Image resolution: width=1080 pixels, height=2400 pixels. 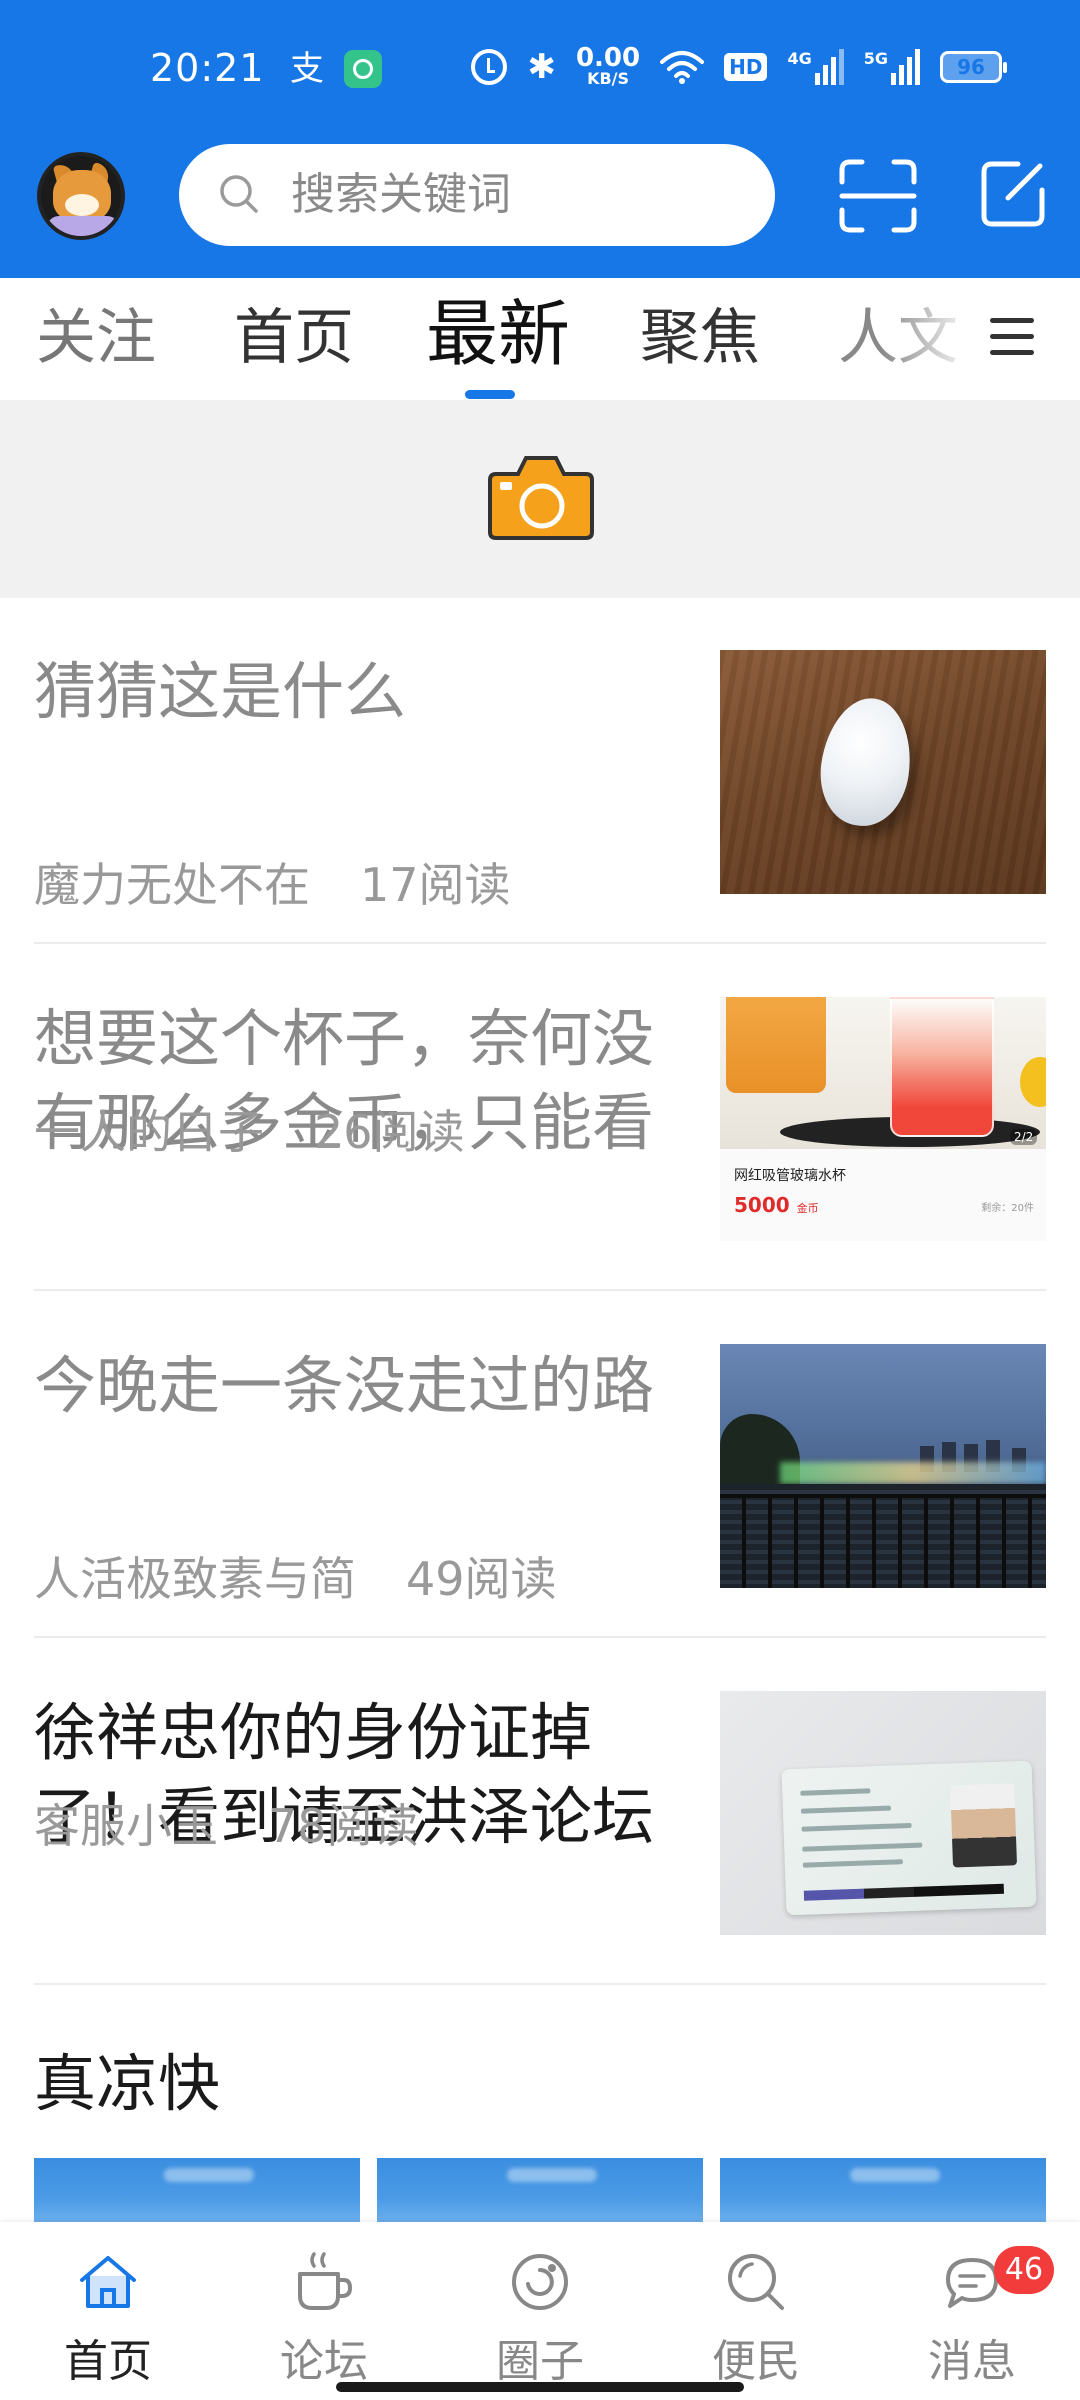 I want to click on network-speed: 0.00 KB/S, so click(x=608, y=65).